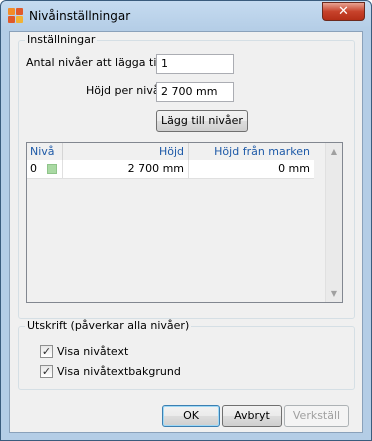 Image resolution: width=372 pixels, height=441 pixels. What do you see at coordinates (108, 325) in the screenshot?
I see `printout-group-title: Utskrift (påverkar alla nivåer)` at bounding box center [108, 325].